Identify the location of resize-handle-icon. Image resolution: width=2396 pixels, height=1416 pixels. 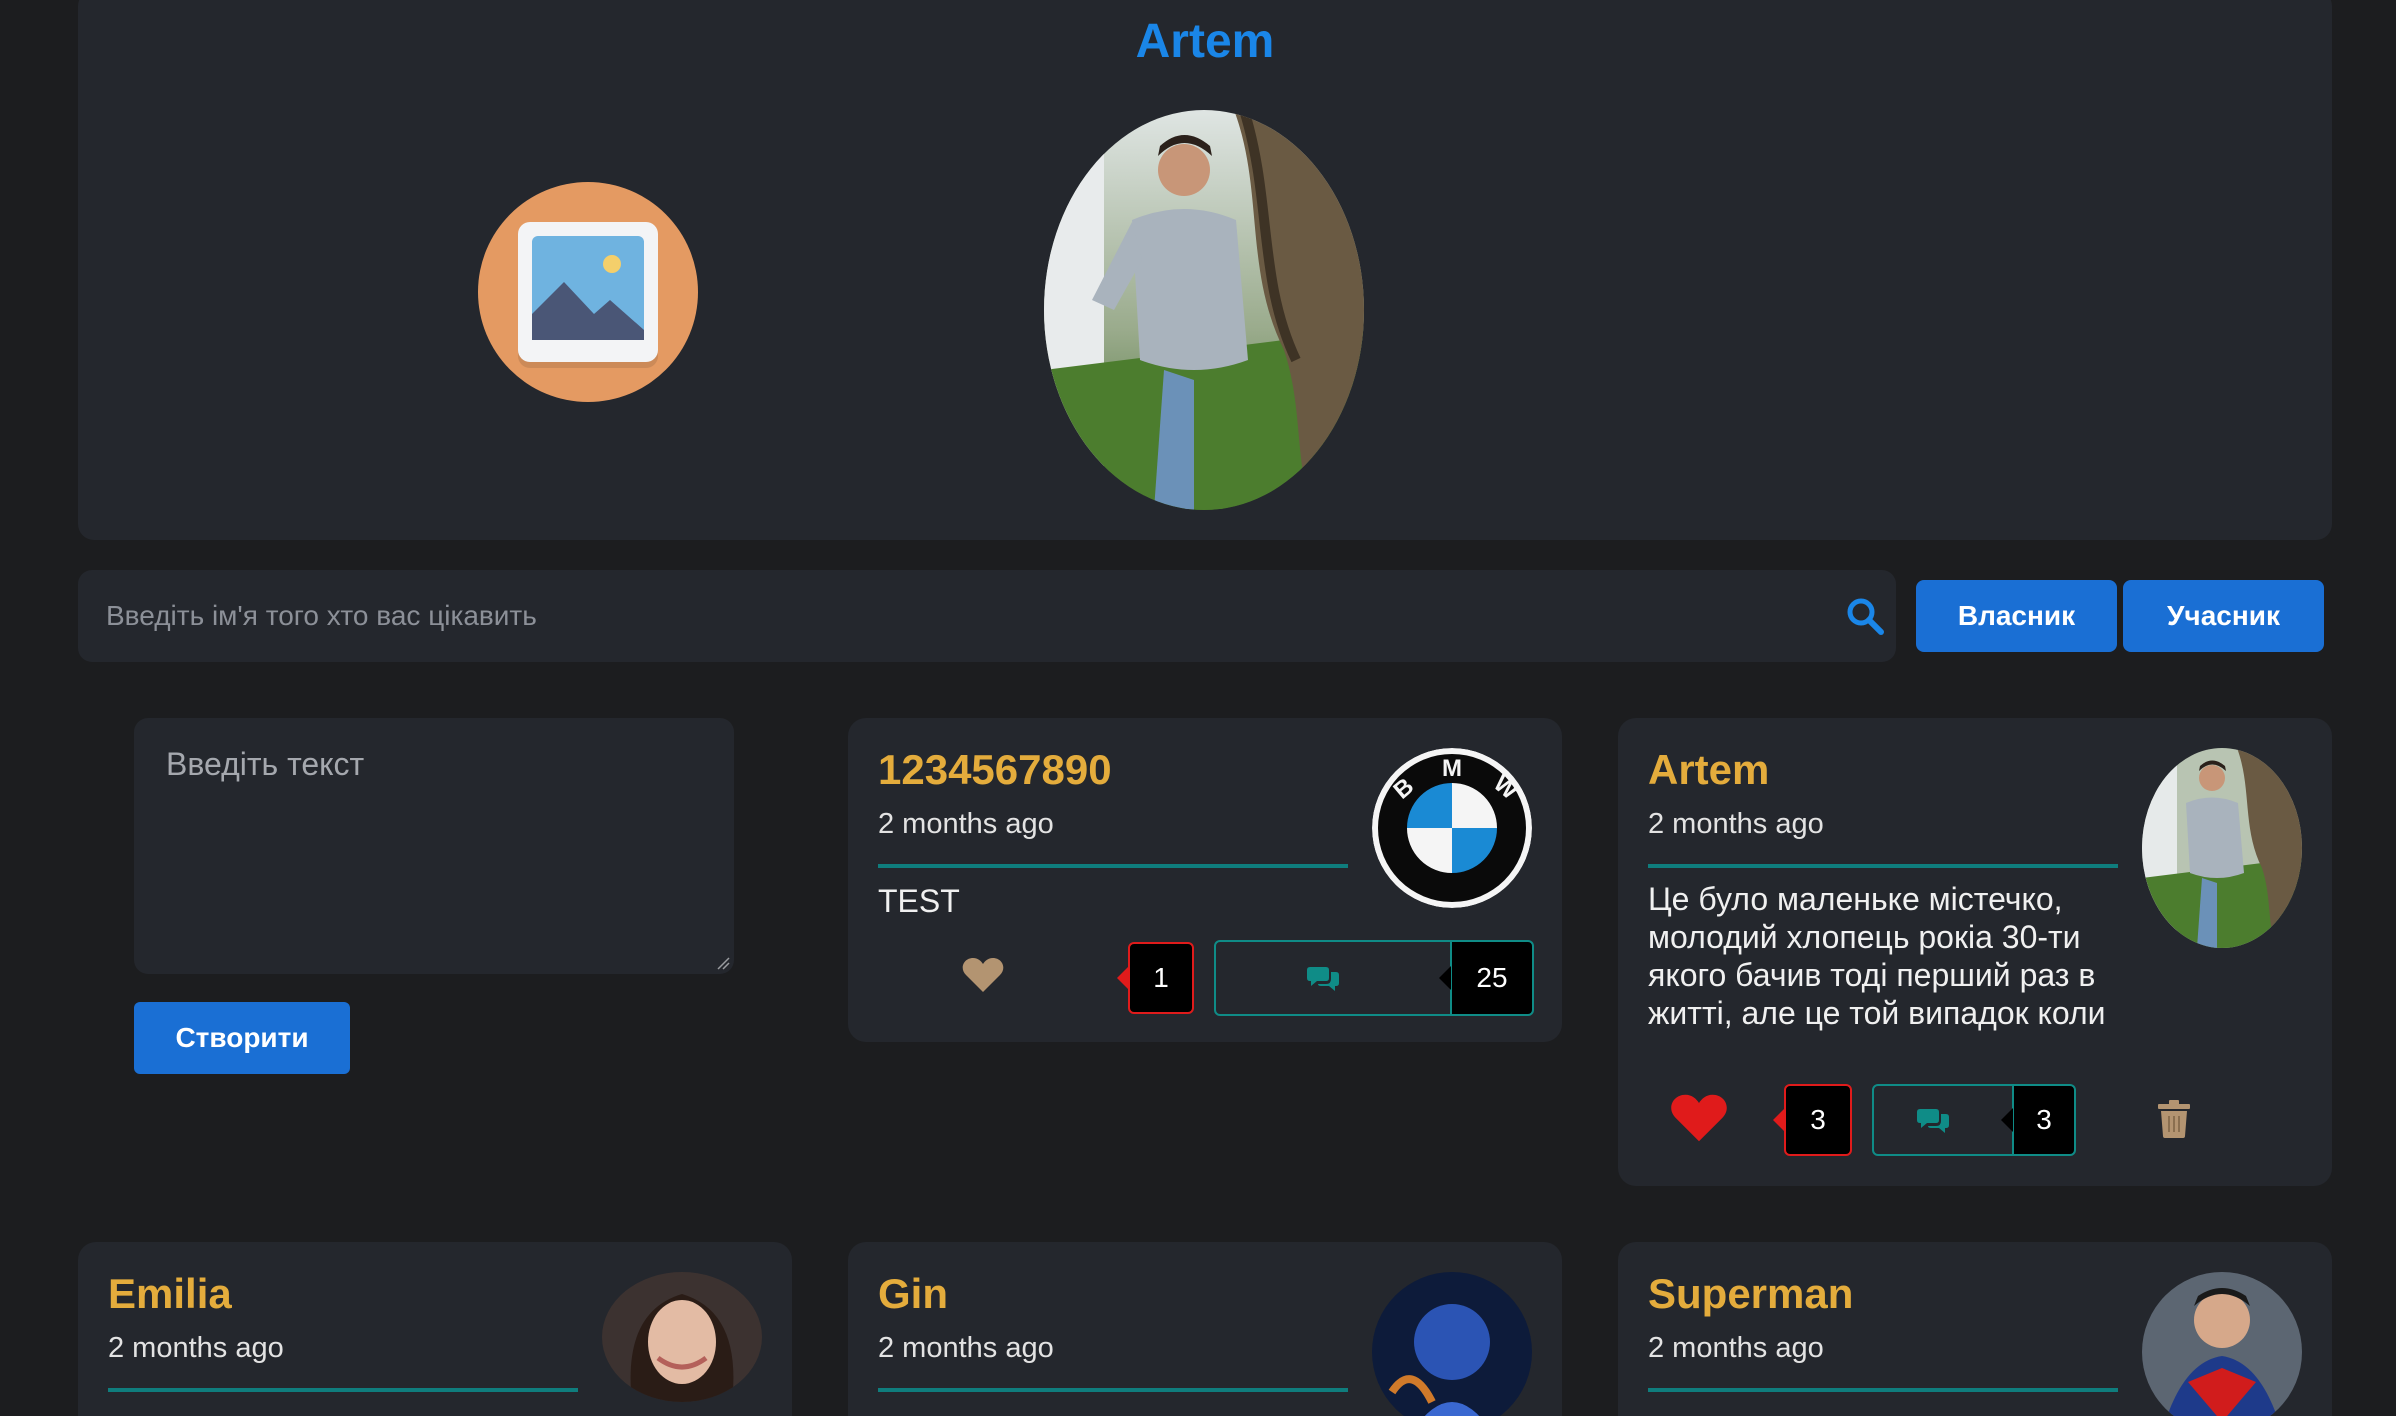
(723, 963).